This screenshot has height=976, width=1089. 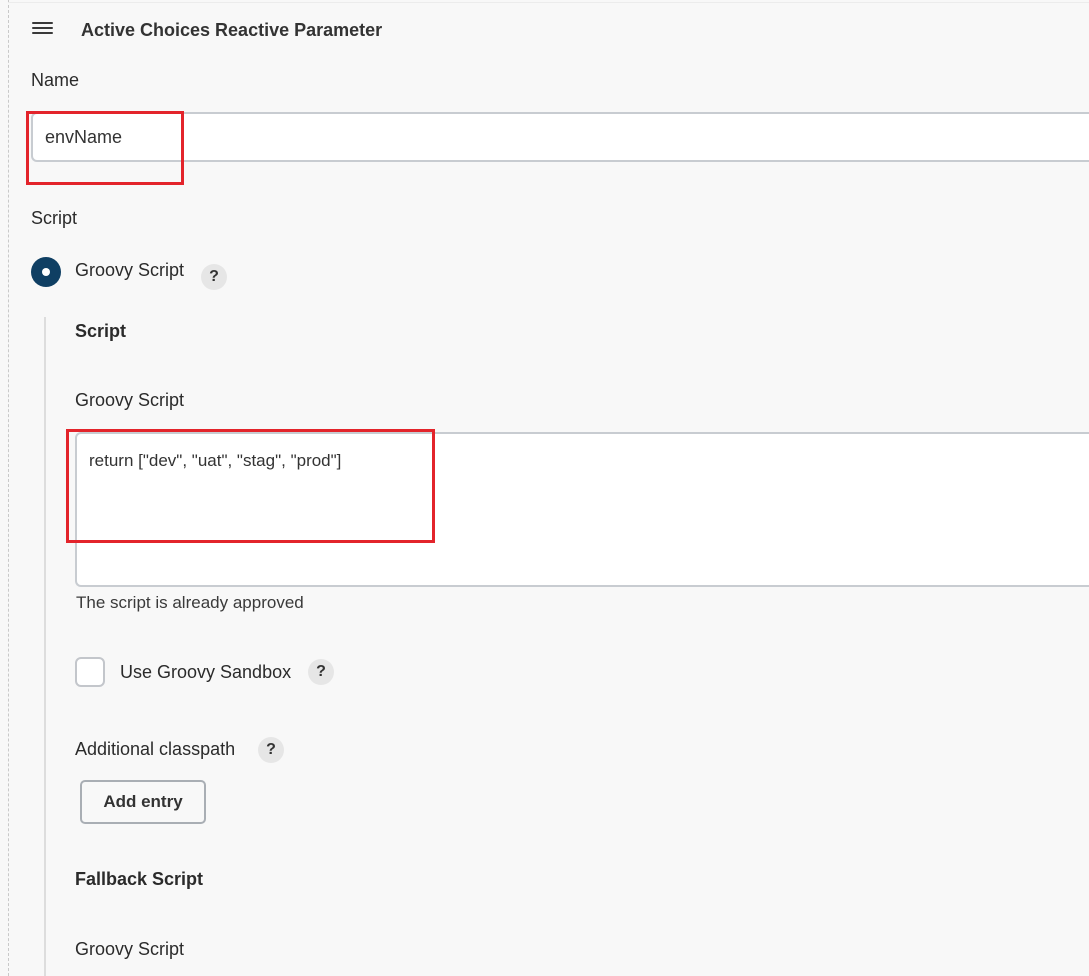 I want to click on groovy-script-radio-label: Groovy Script, so click(x=129, y=270).